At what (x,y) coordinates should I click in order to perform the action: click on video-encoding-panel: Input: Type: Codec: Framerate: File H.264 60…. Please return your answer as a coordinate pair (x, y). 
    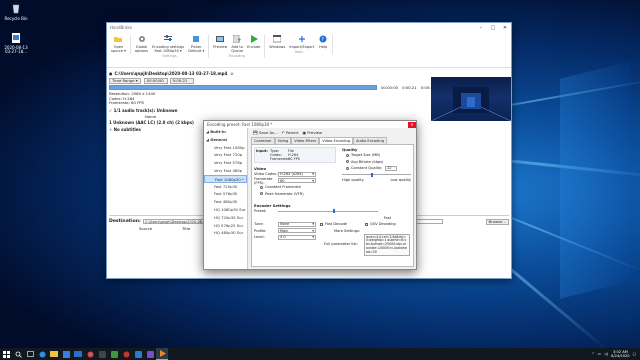
    Looking at the image, I should click on (332, 205).